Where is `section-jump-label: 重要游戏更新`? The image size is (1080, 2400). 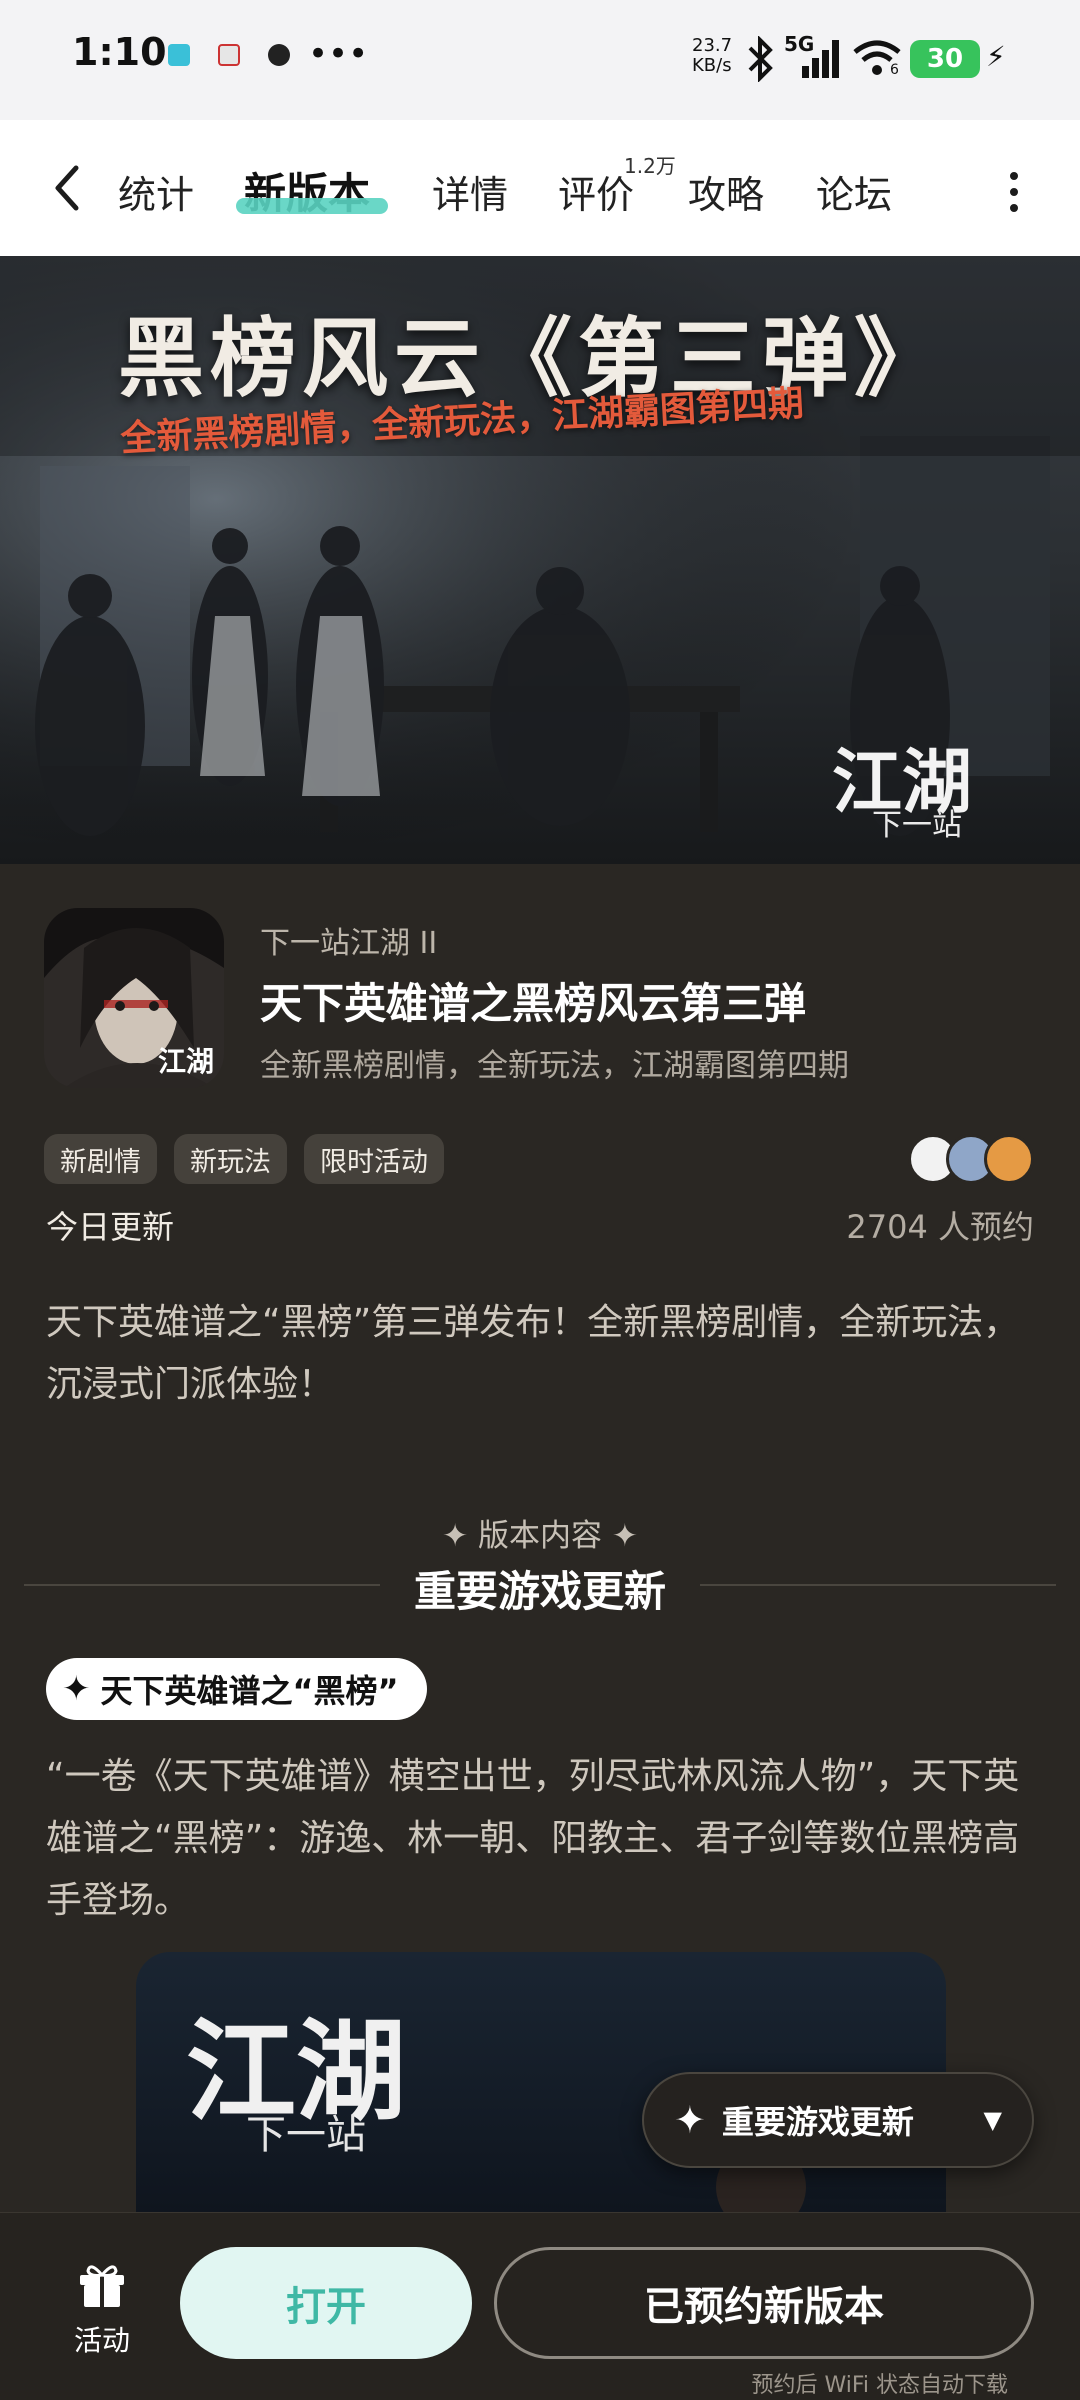 section-jump-label: 重要游戏更新 is located at coordinates (817, 2122).